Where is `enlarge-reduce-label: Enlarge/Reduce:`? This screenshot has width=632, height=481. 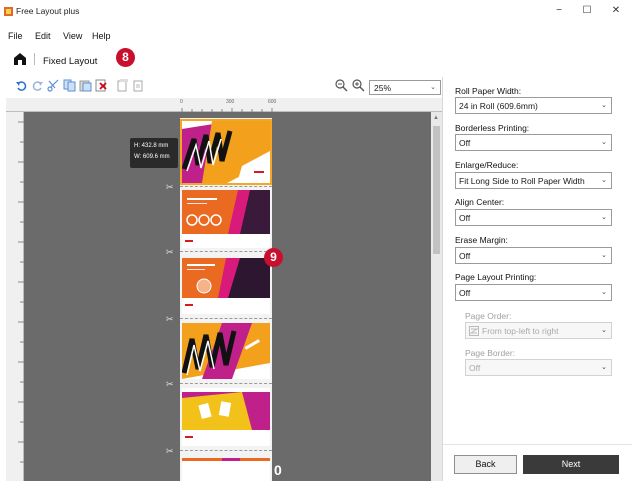
enlarge-reduce-label: Enlarge/Reduce: is located at coordinates (487, 165).